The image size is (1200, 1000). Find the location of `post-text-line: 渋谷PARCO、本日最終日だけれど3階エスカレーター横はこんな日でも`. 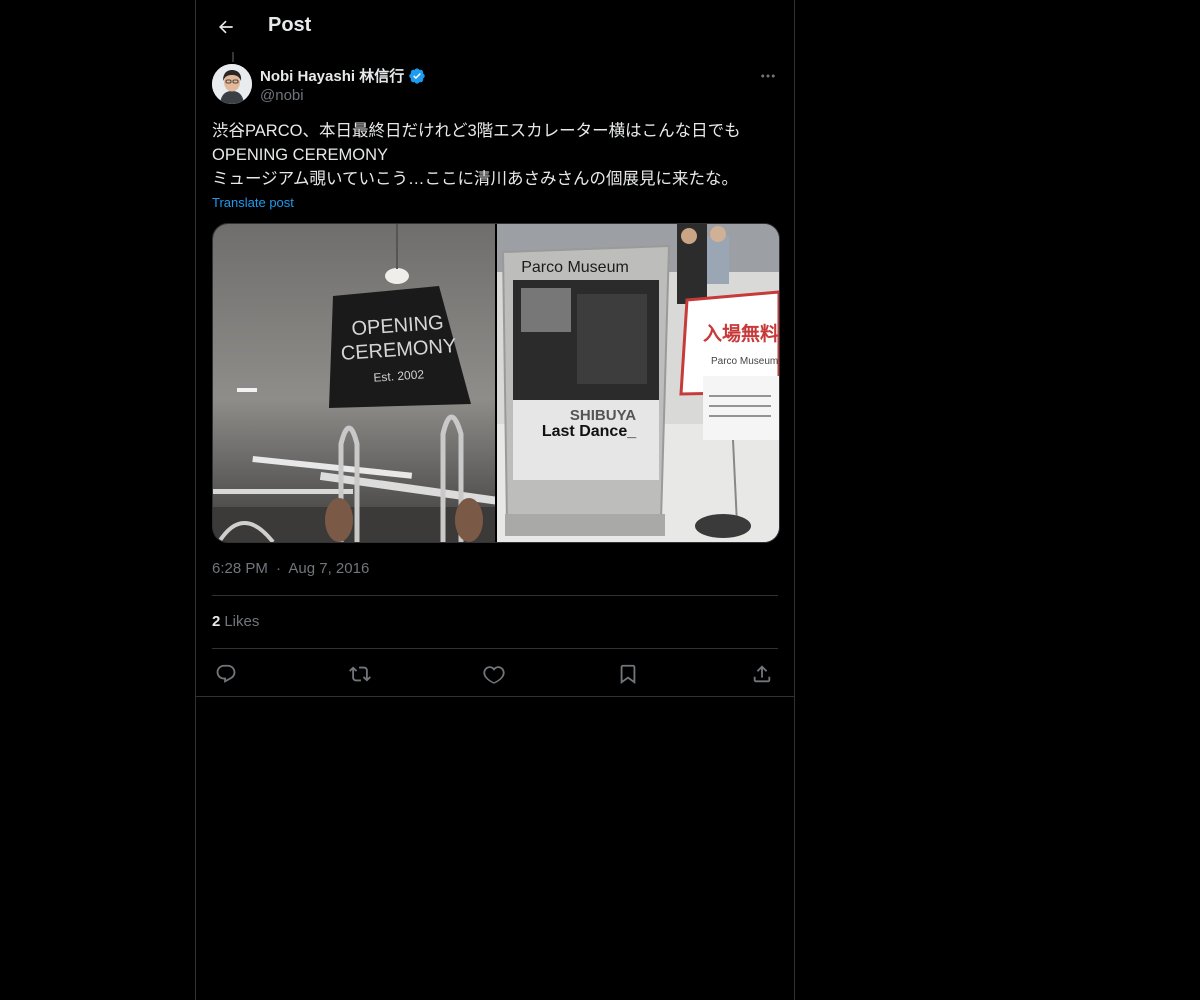

post-text-line: 渋谷PARCO、本日最終日だけれど3階エスカレーター横はこんな日でも is located at coordinates (476, 131).